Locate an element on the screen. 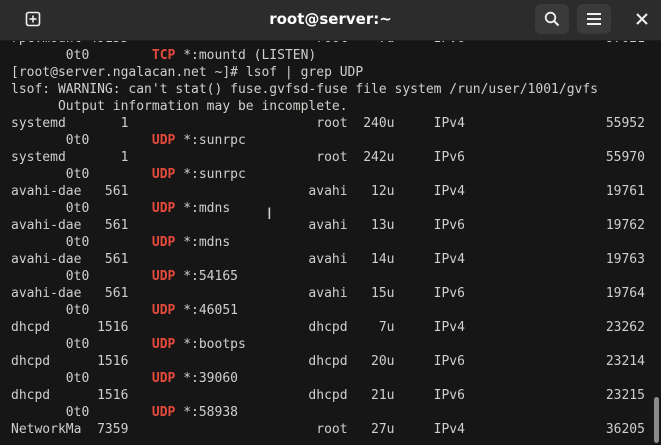 This screenshot has height=445, width=661. line-text: systemd 1 root 242u IPv6 55970 is located at coordinates (328, 157).